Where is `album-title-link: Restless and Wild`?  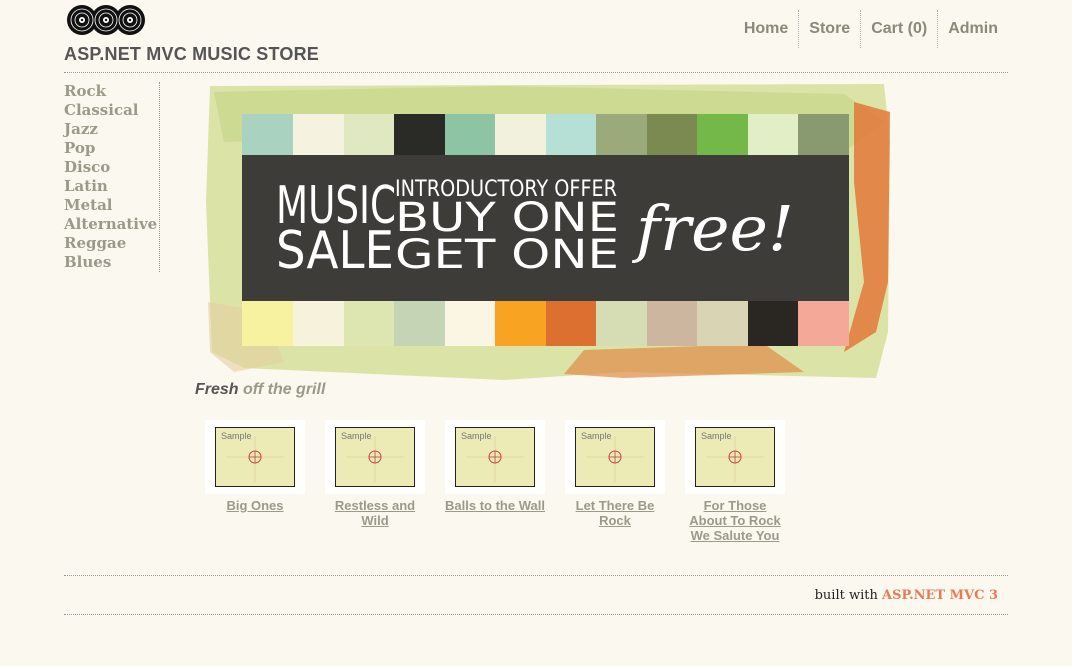
album-title-link: Restless and Wild is located at coordinates (375, 513).